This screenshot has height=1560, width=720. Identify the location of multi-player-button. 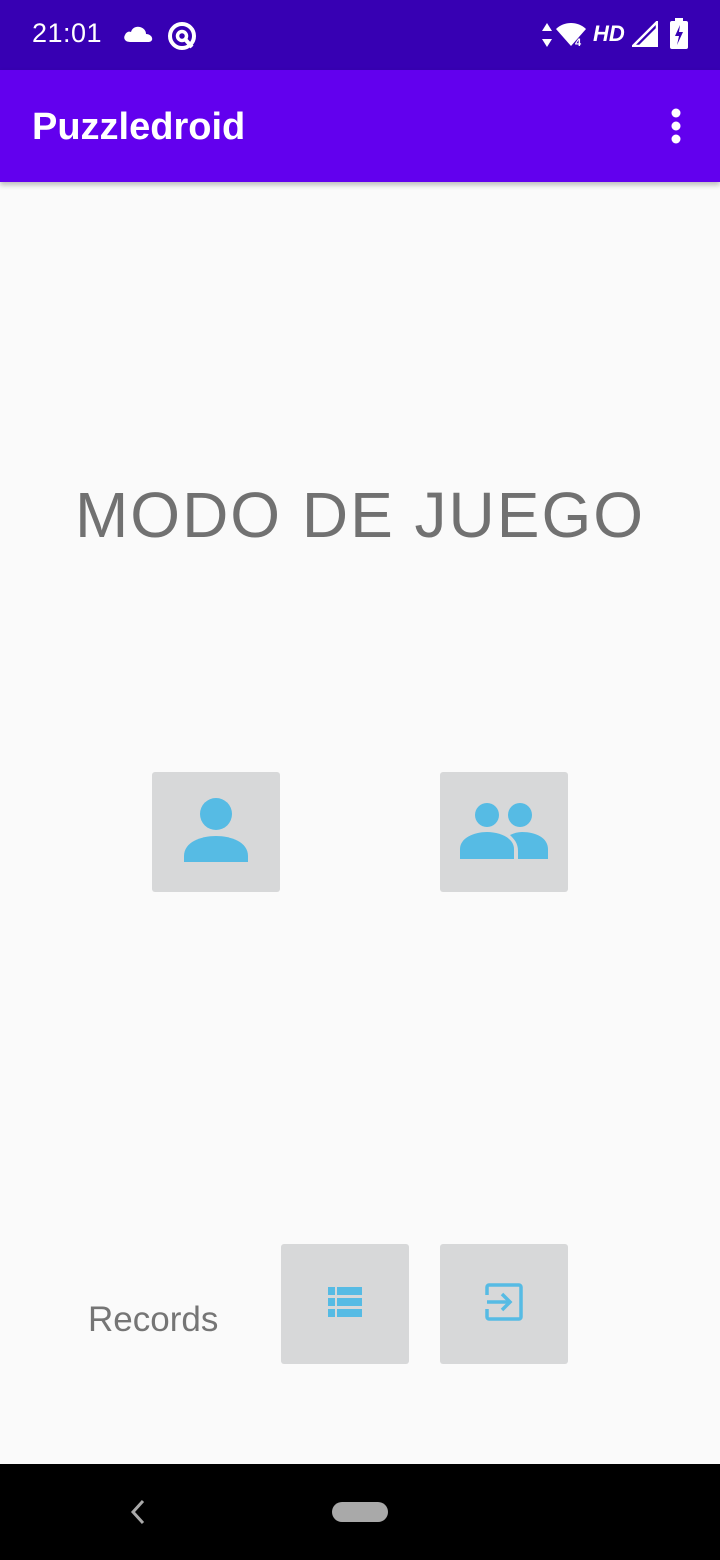
(504, 832).